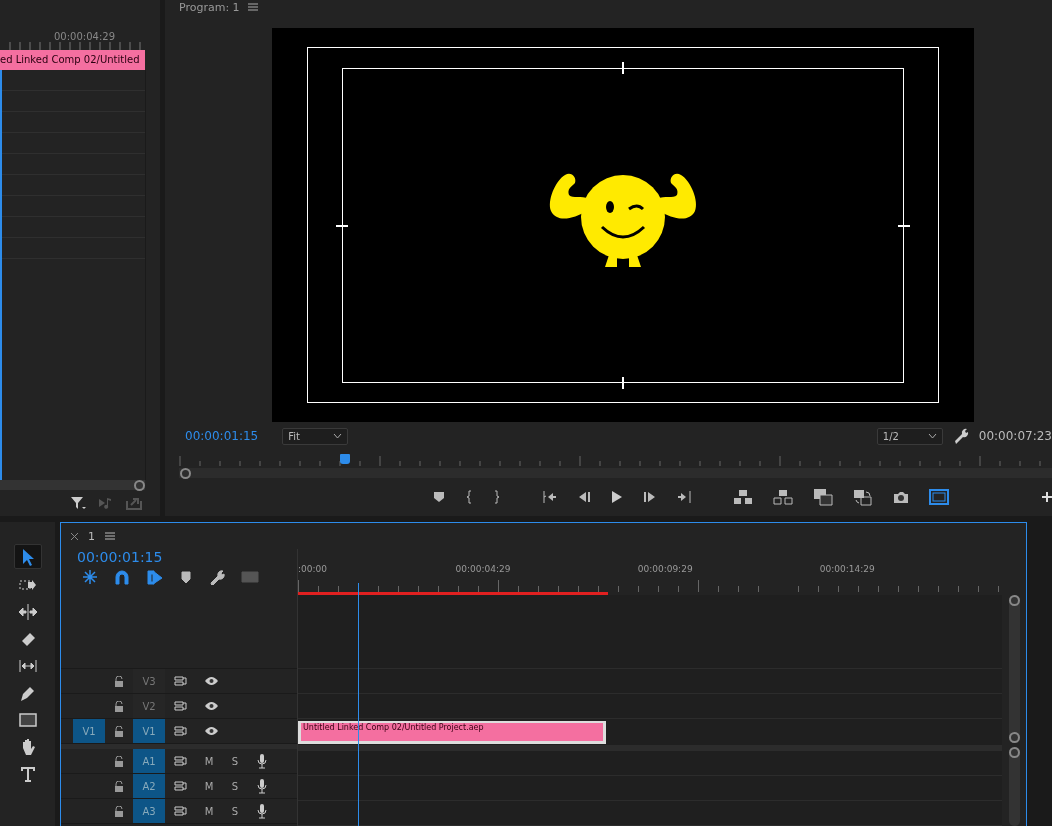 This screenshot has height=826, width=1052. What do you see at coordinates (650, 497) in the screenshot?
I see `step-forward-icon` at bounding box center [650, 497].